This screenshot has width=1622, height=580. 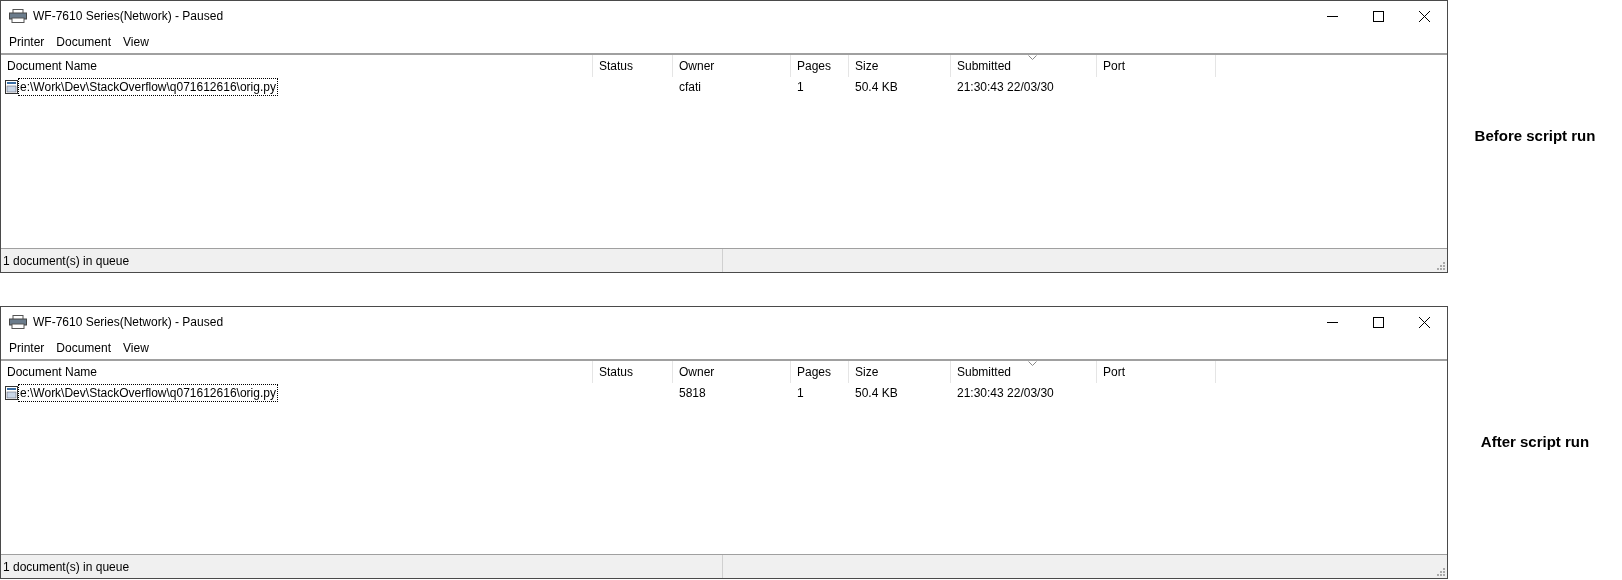 I want to click on caption: After script run, so click(x=1535, y=442).